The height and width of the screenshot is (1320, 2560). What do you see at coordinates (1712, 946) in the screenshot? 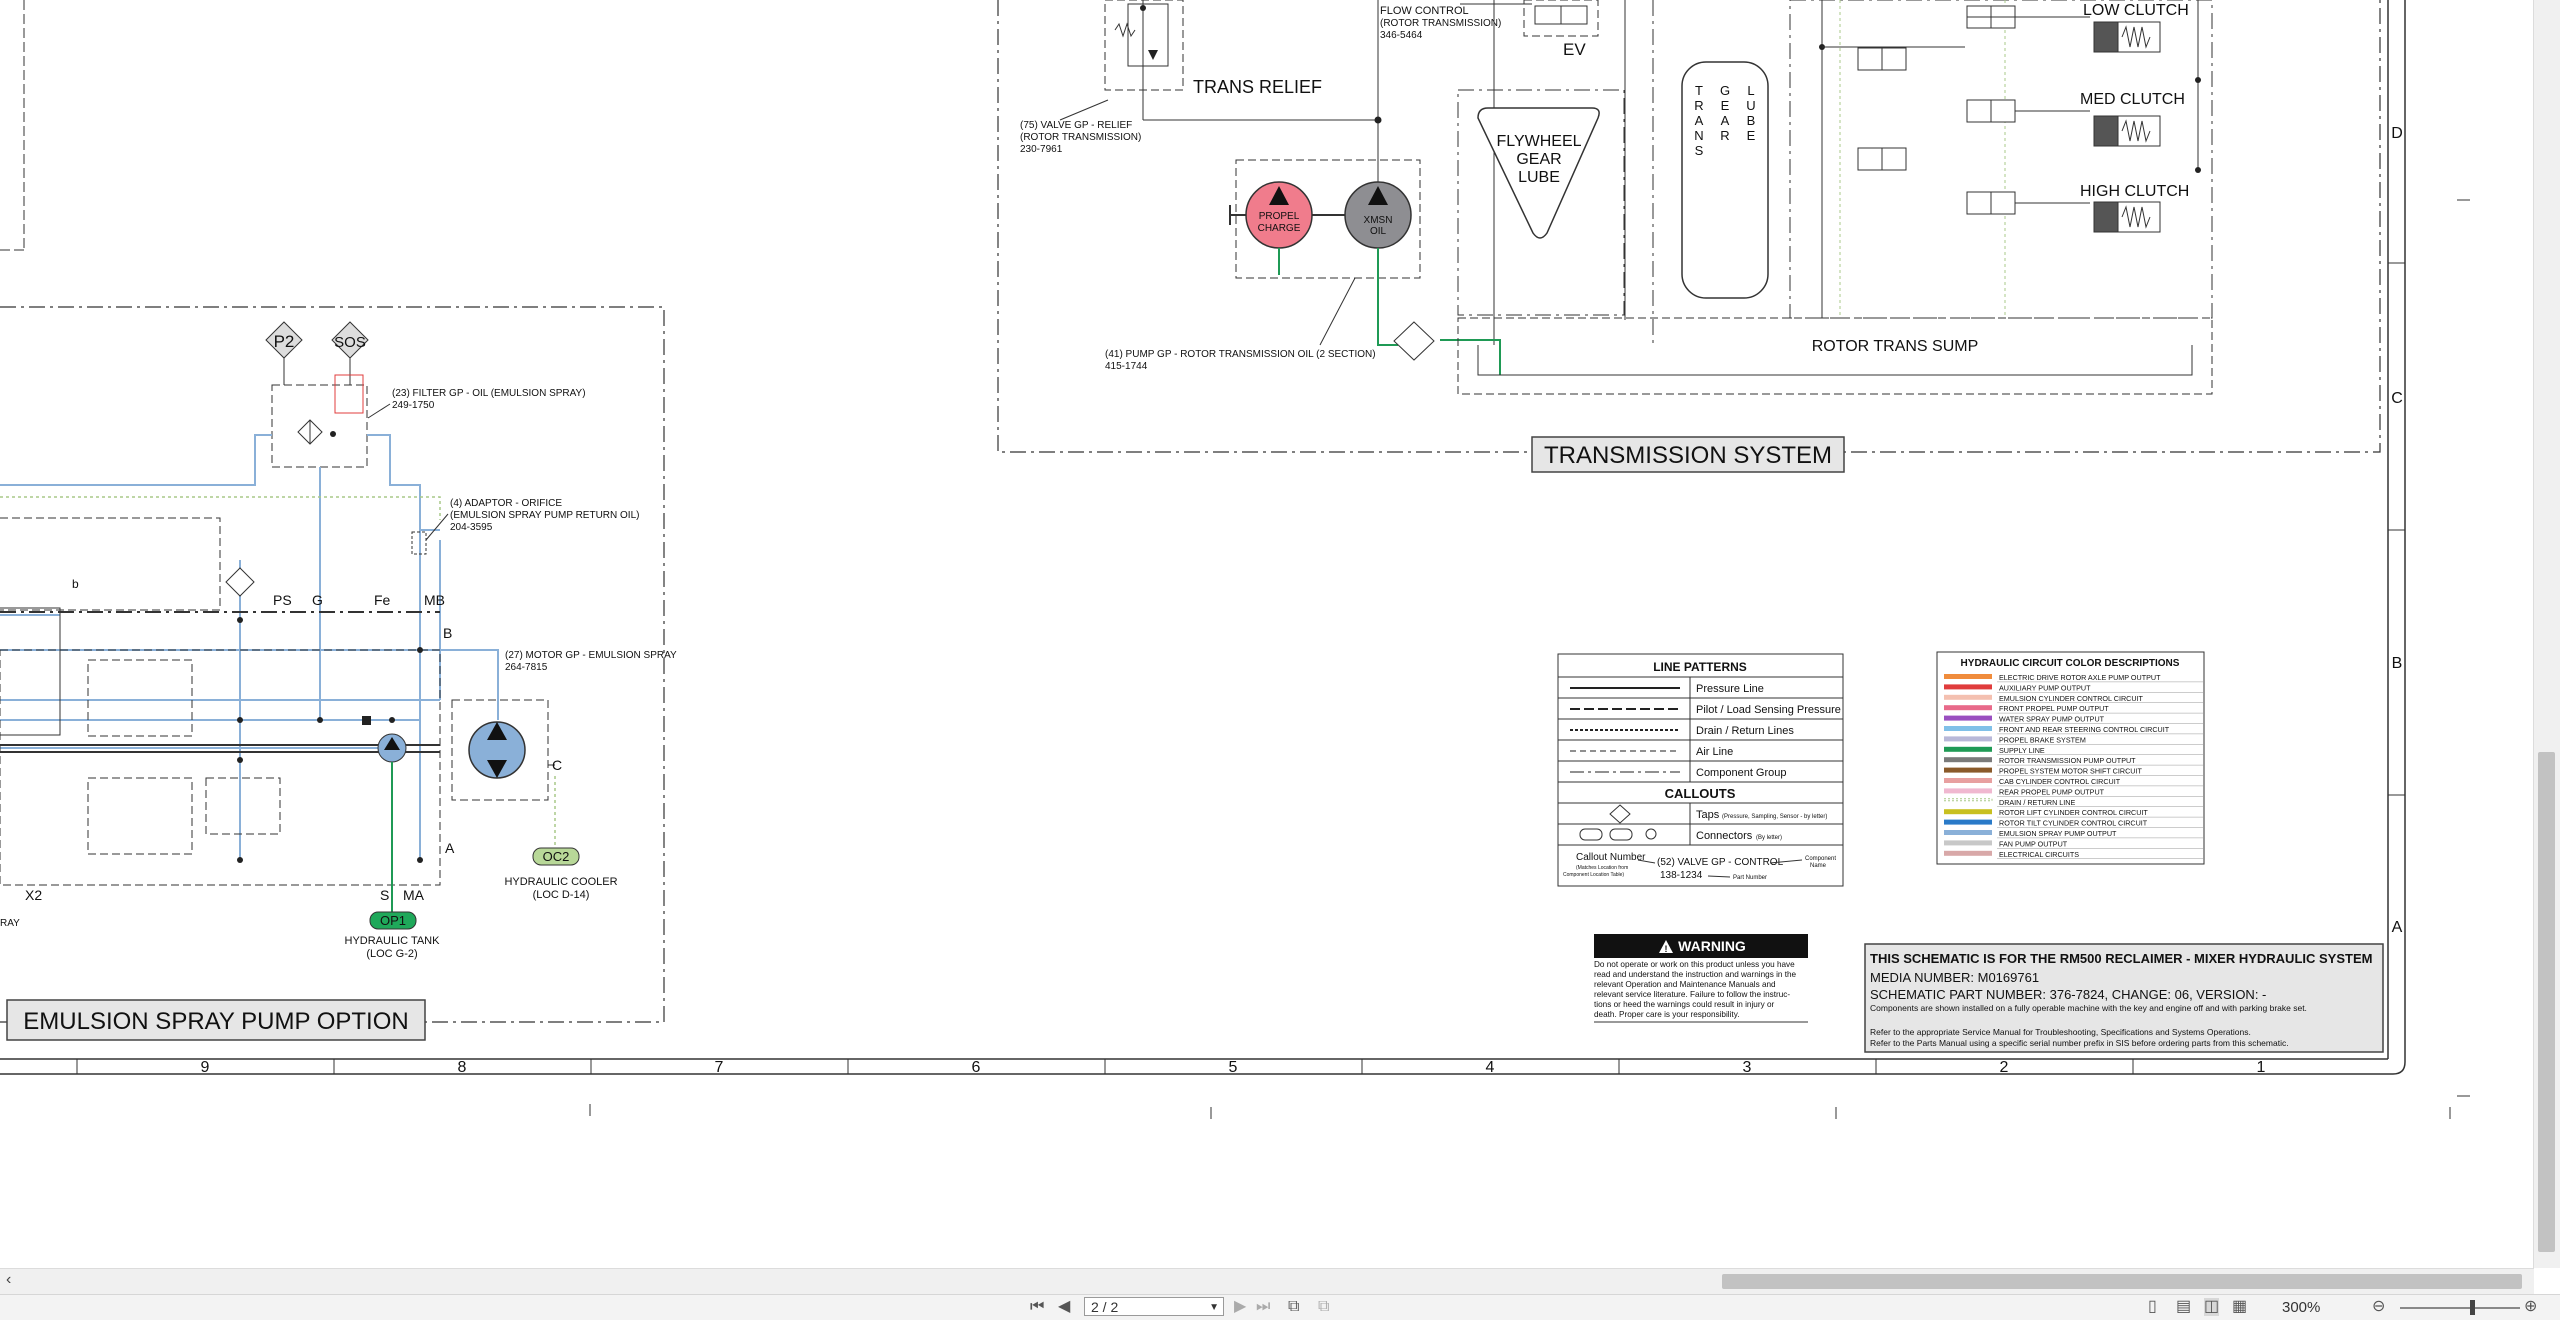
I see `warning-title: WARNING` at bounding box center [1712, 946].